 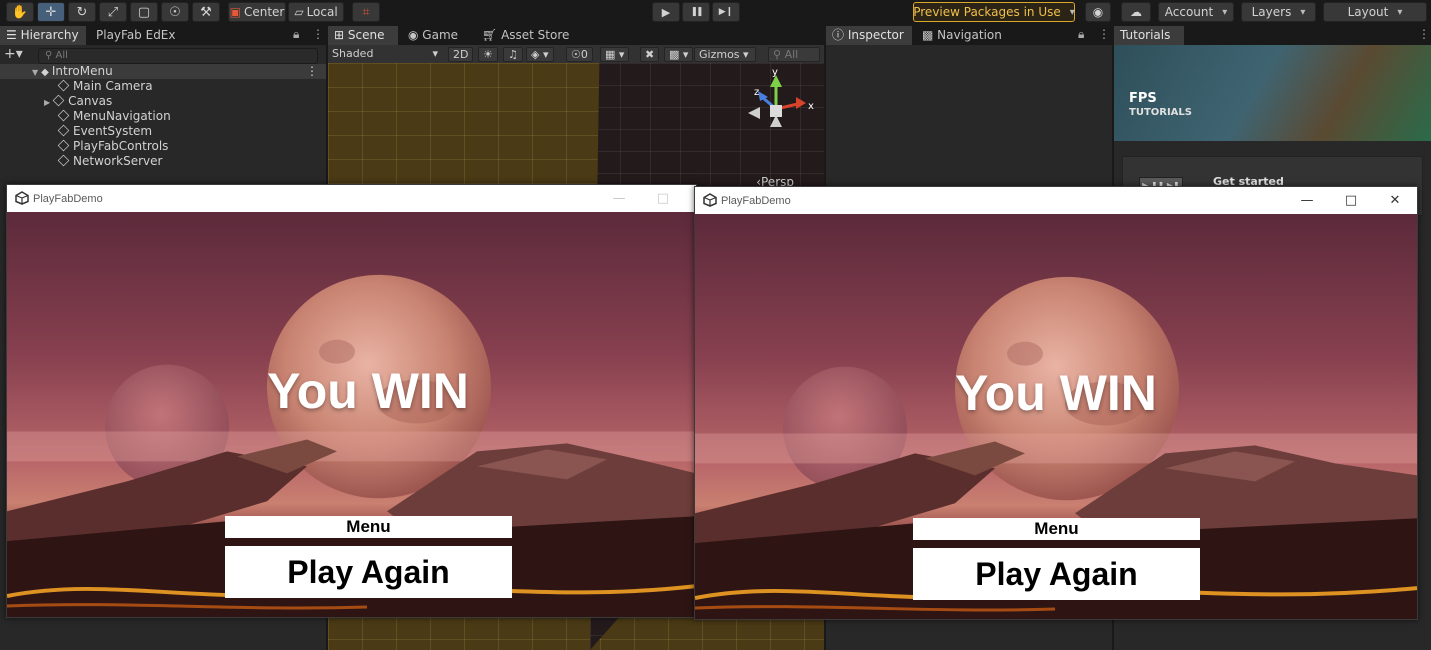 I want to click on tutorials-banner: FPS TUTORIALS, so click(x=1272, y=93).